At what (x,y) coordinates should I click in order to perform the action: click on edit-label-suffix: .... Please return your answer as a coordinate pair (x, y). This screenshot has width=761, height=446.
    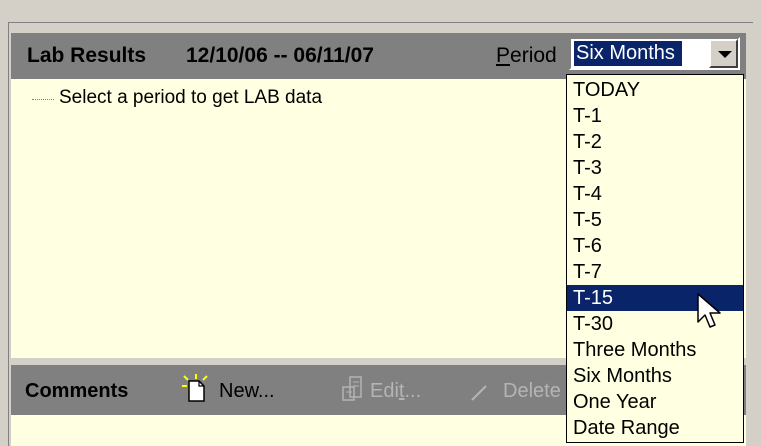
    Looking at the image, I should click on (413, 391).